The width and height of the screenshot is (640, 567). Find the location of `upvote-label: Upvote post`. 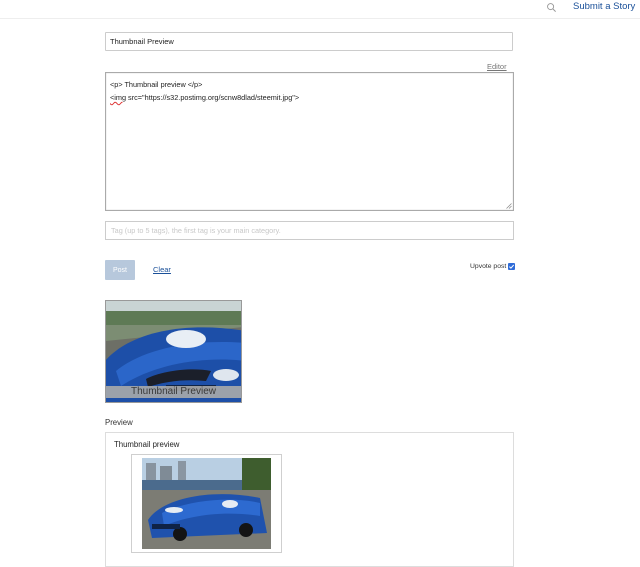

upvote-label: Upvote post is located at coordinates (488, 266).